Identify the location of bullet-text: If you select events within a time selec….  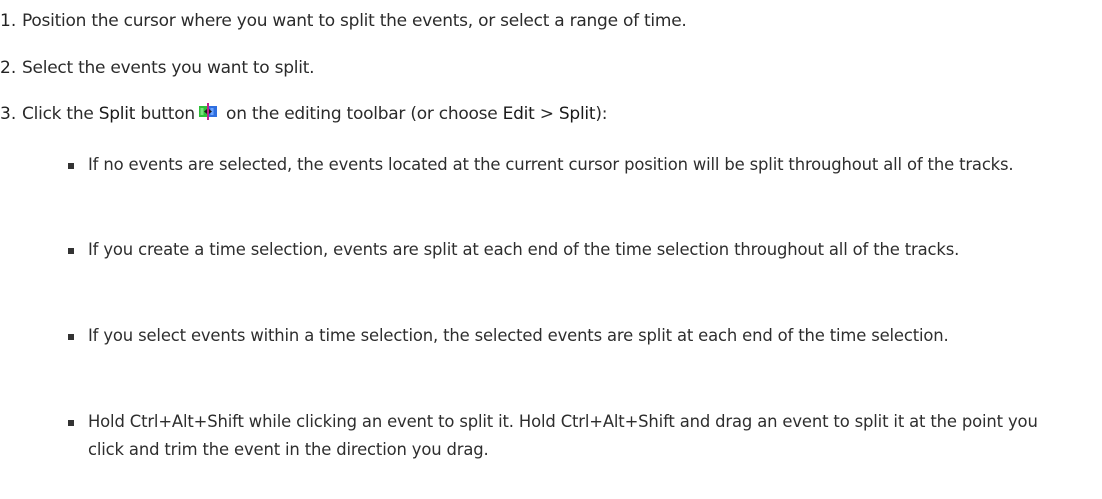
(518, 335).